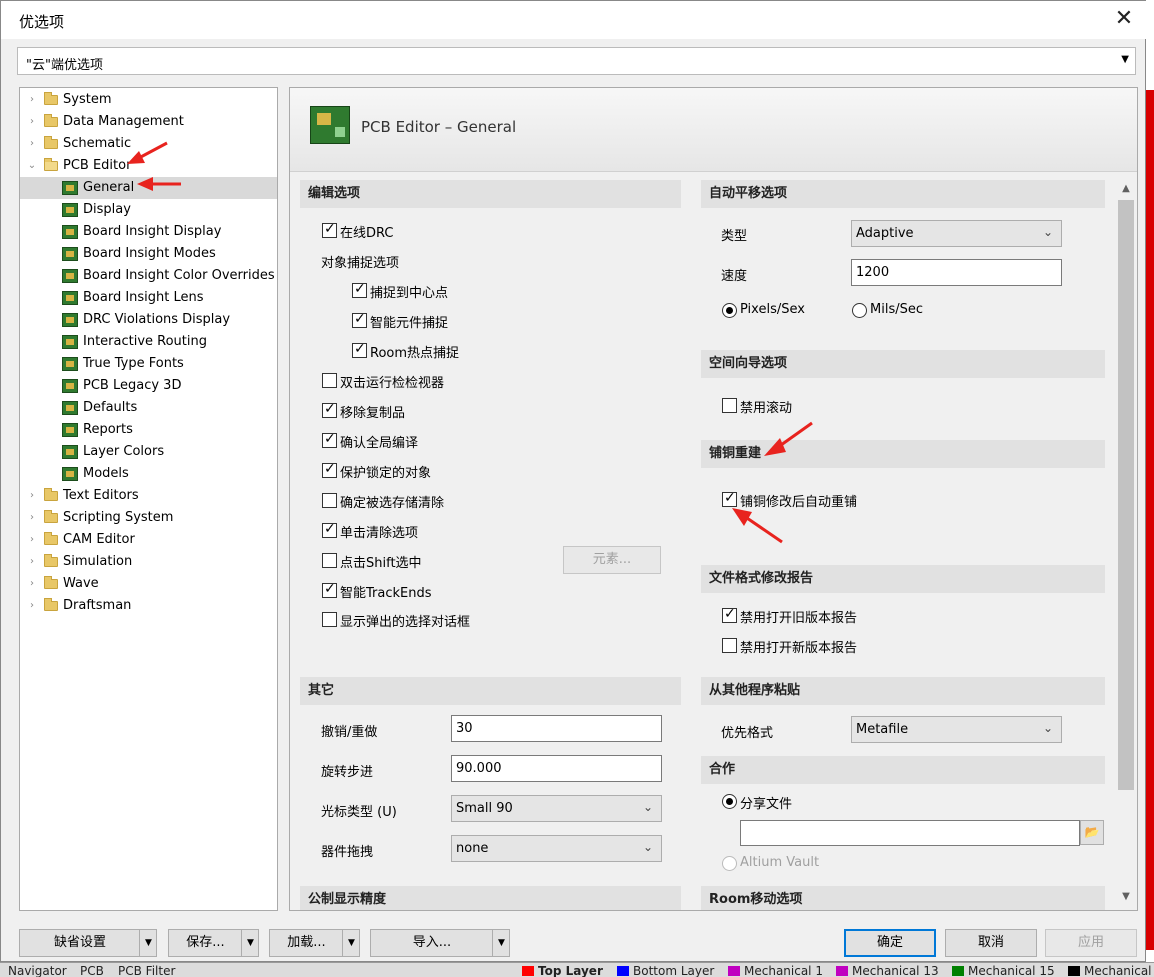  Describe the element at coordinates (329, 500) in the screenshot. I see `confirm-clear-selection-checkbox` at that location.